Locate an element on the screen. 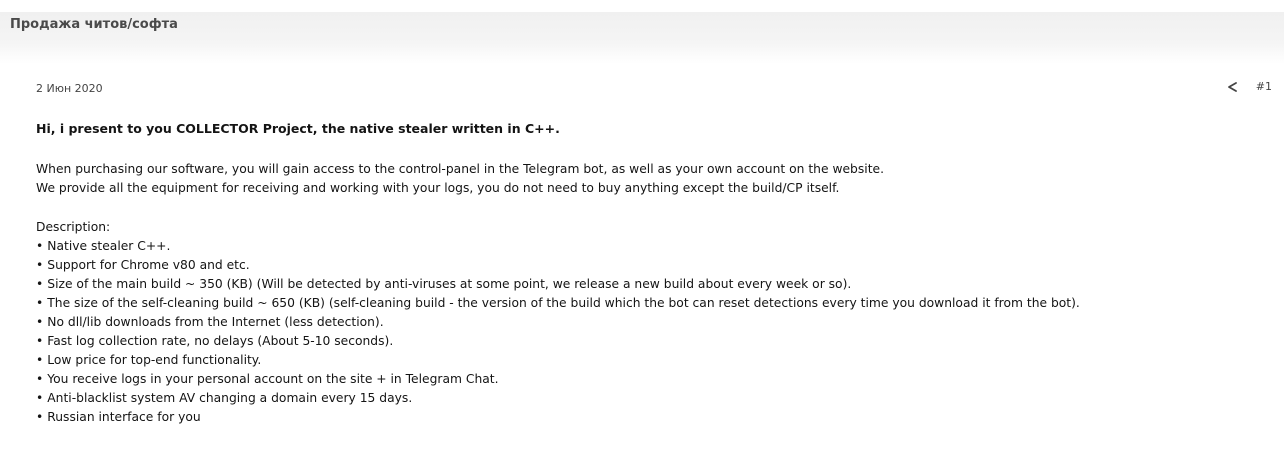 The image size is (1284, 473). forum-section-title: Продажа читов/софта is located at coordinates (94, 24).